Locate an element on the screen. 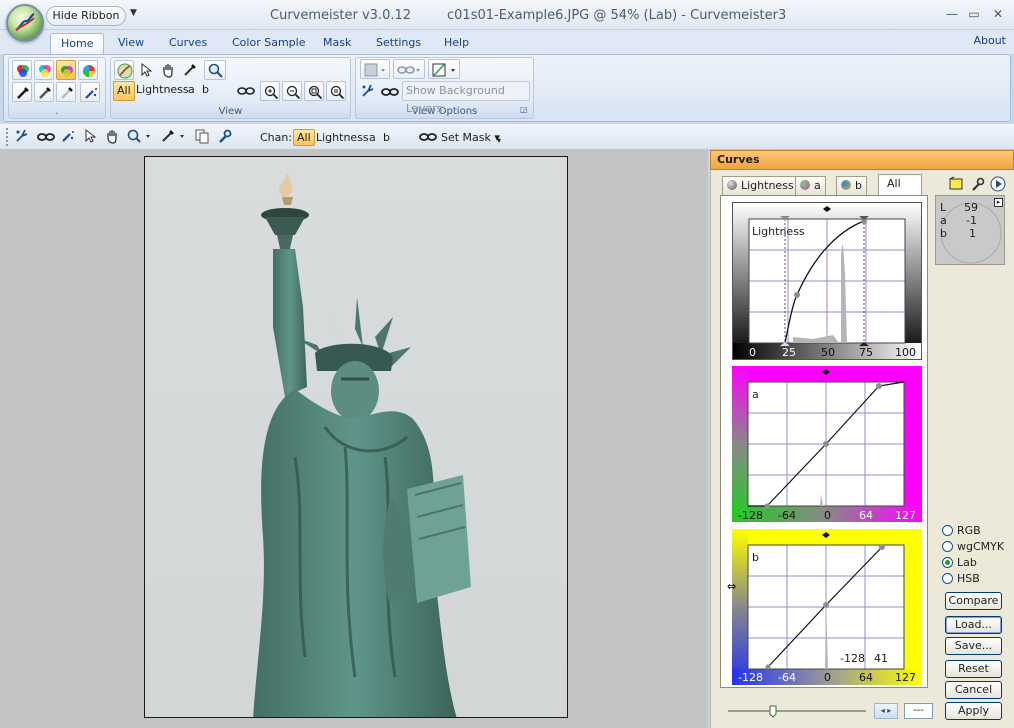 The height and width of the screenshot is (728, 1014). mode-lab-radio: Lab is located at coordinates (959, 563).